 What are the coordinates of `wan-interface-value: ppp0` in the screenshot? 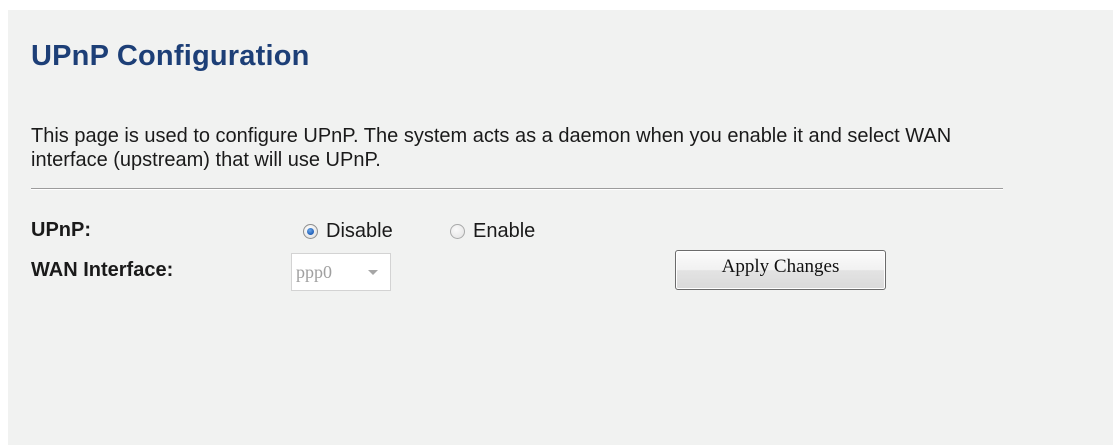 It's located at (314, 271).